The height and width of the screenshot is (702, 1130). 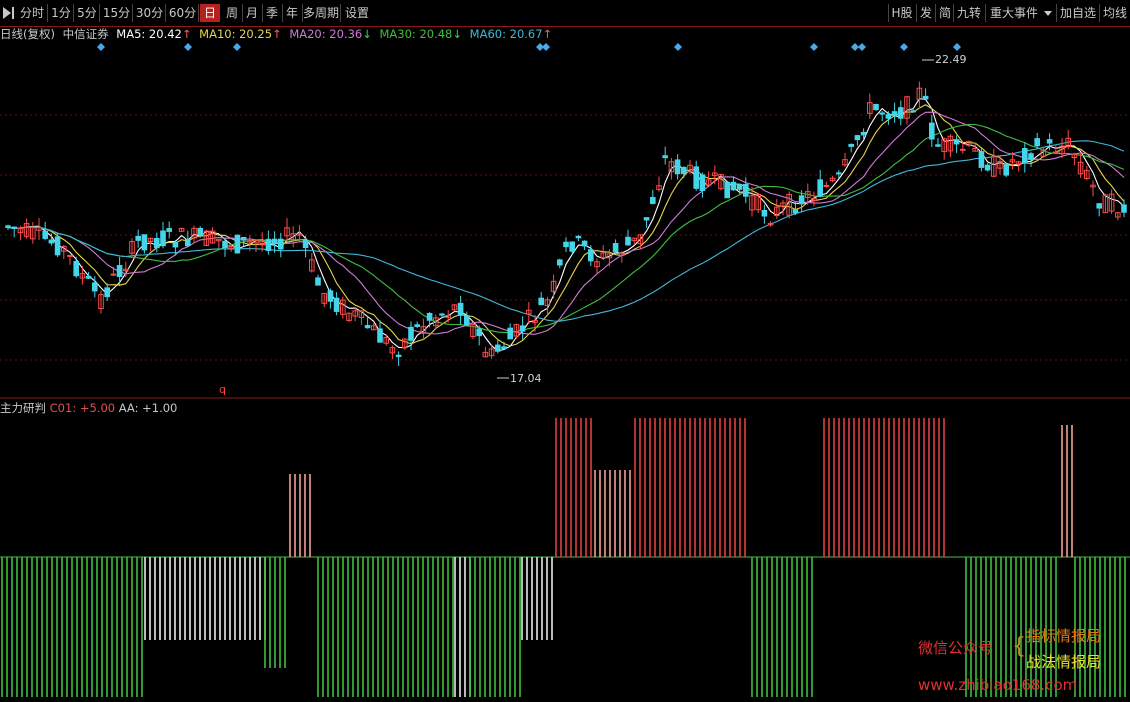 What do you see at coordinates (82, 408) in the screenshot?
I see `indicator-c01: C01: +5.00` at bounding box center [82, 408].